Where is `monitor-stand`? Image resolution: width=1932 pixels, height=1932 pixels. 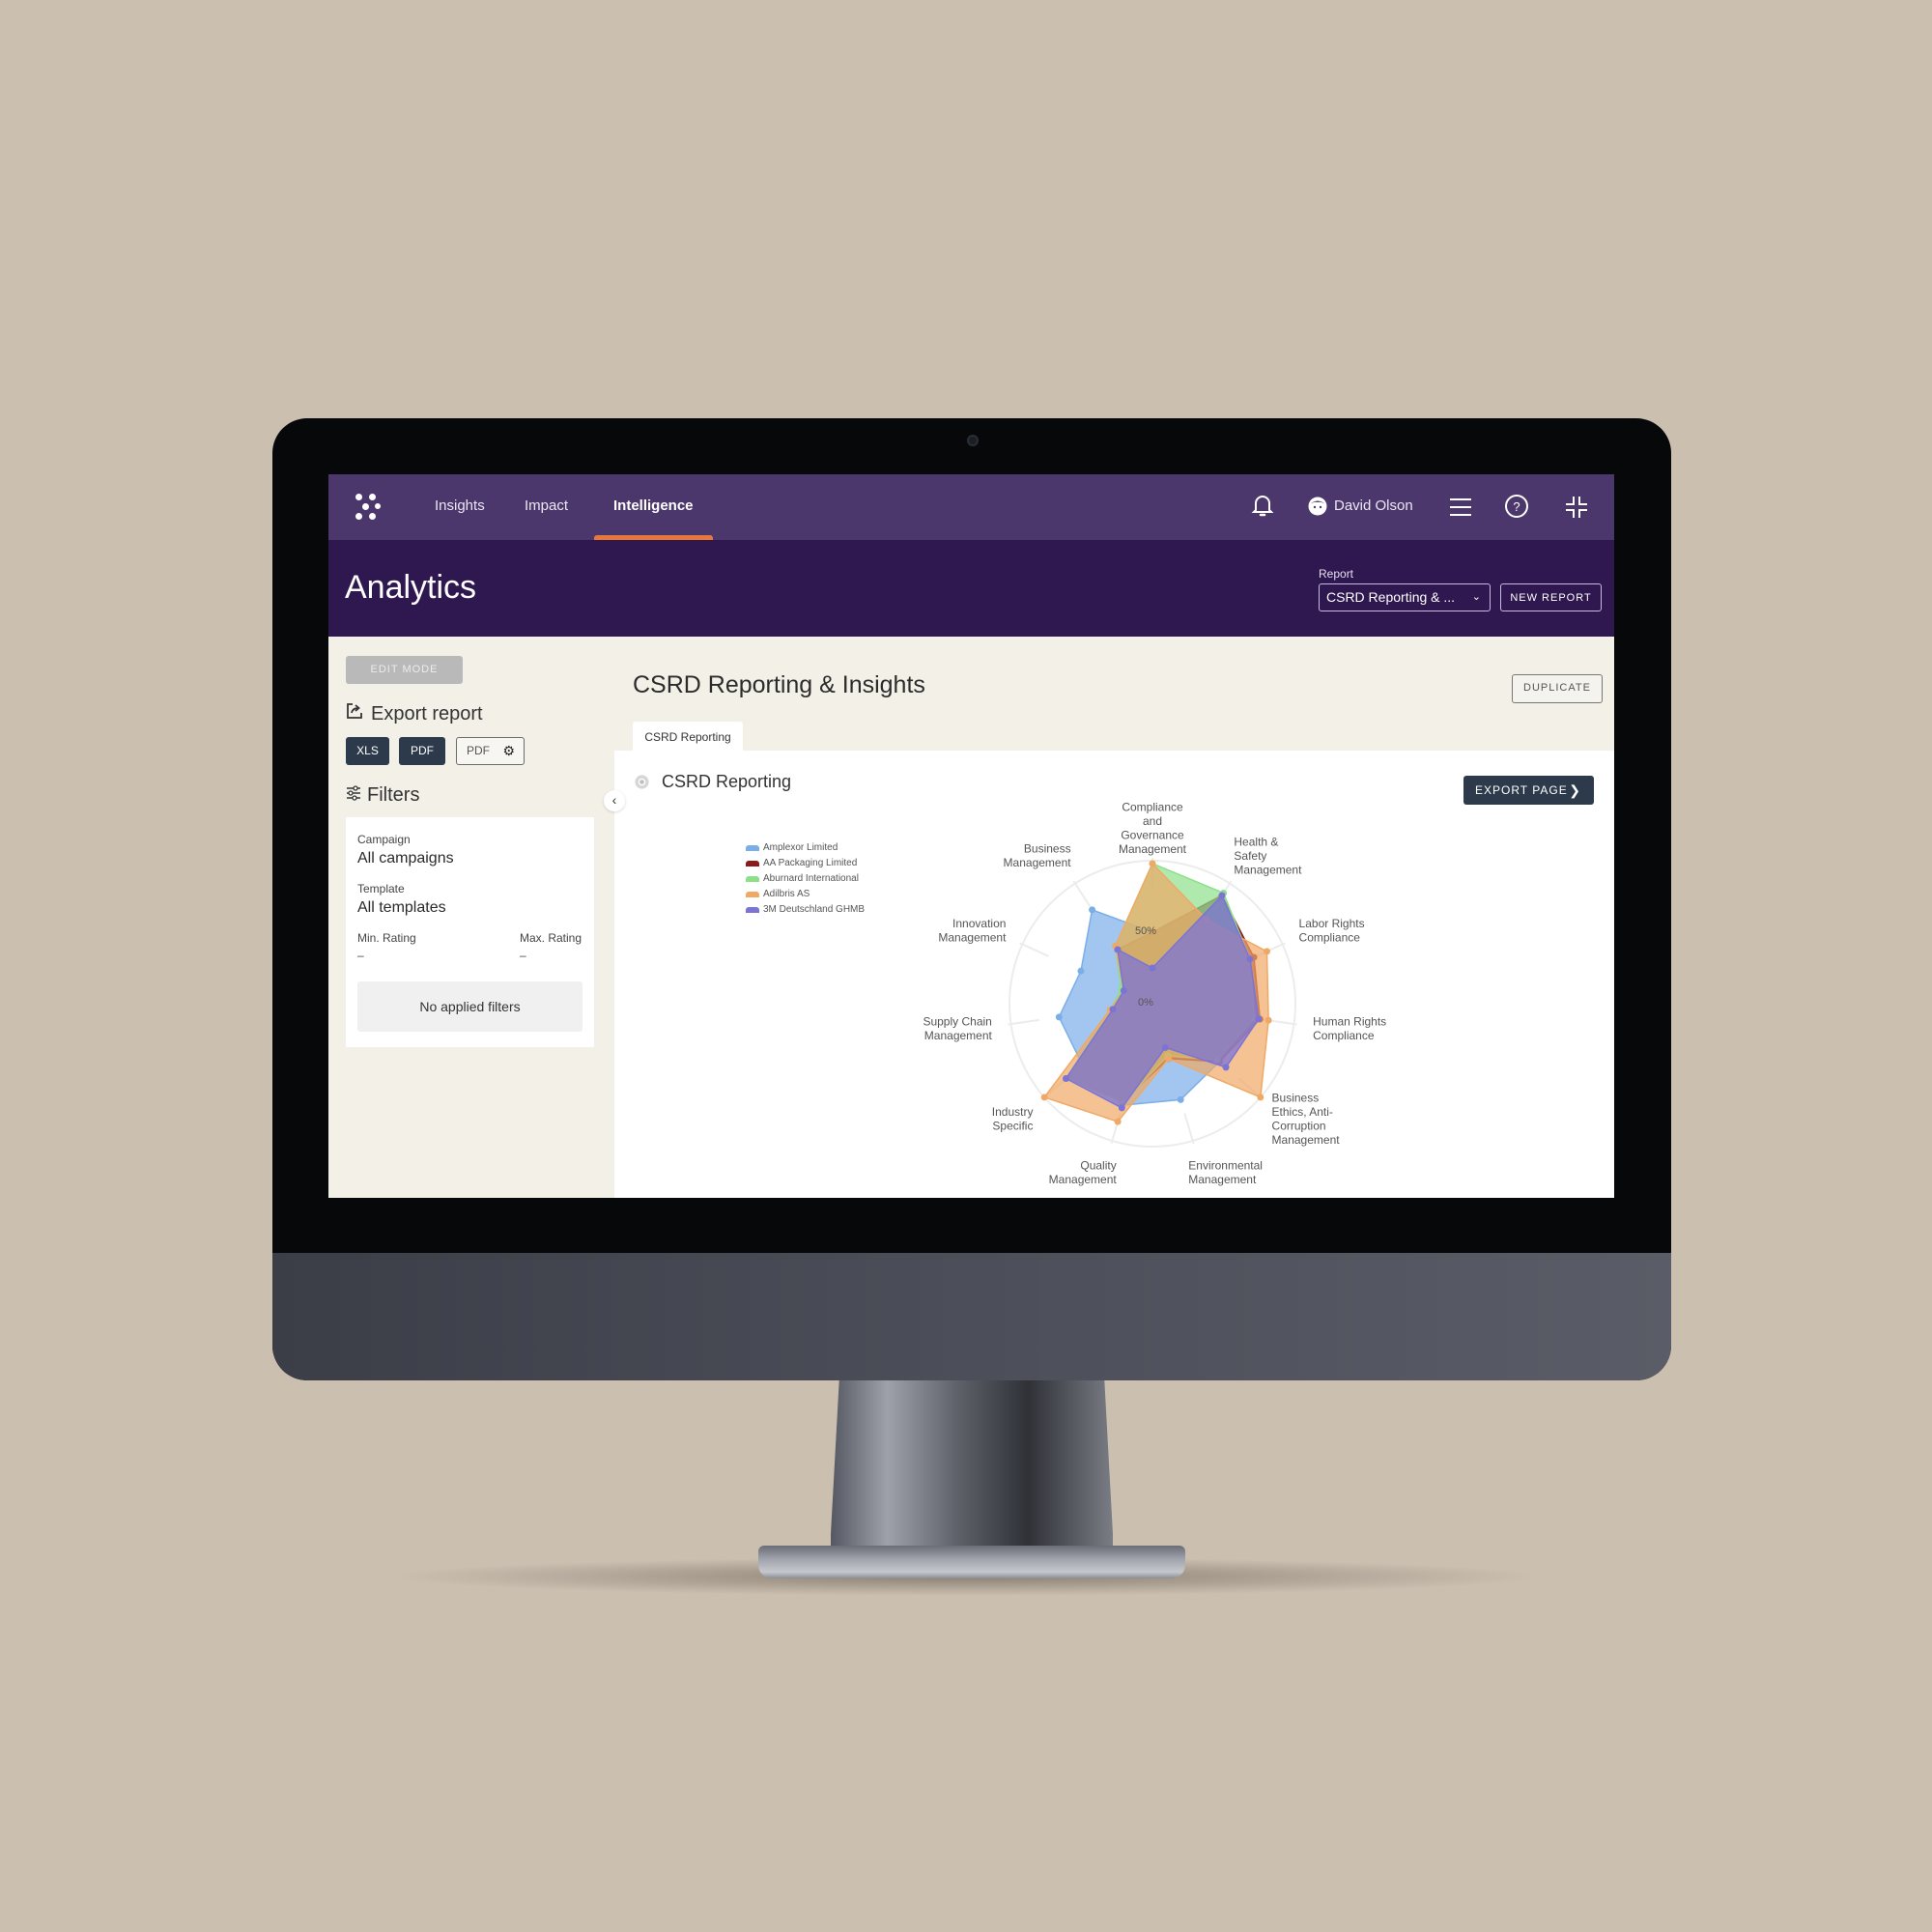 monitor-stand is located at coordinates (972, 1476).